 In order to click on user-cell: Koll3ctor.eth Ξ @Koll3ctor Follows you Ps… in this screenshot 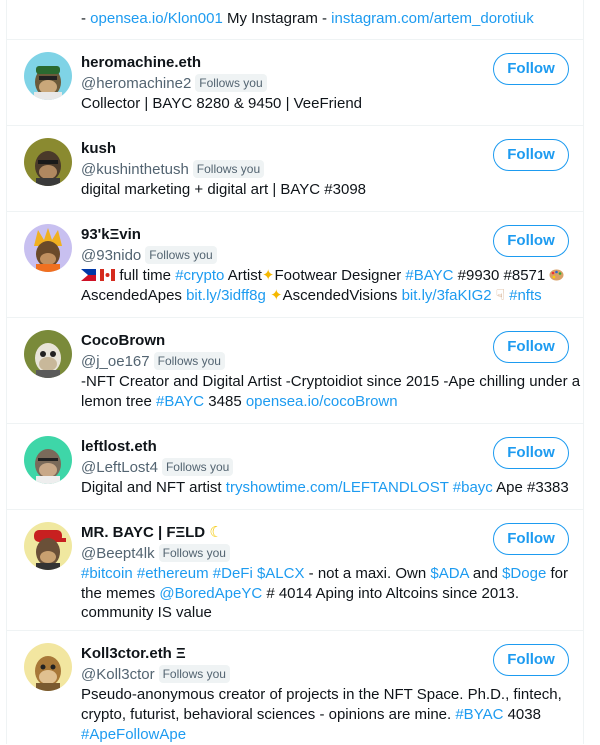, I will do `click(295, 687)`.